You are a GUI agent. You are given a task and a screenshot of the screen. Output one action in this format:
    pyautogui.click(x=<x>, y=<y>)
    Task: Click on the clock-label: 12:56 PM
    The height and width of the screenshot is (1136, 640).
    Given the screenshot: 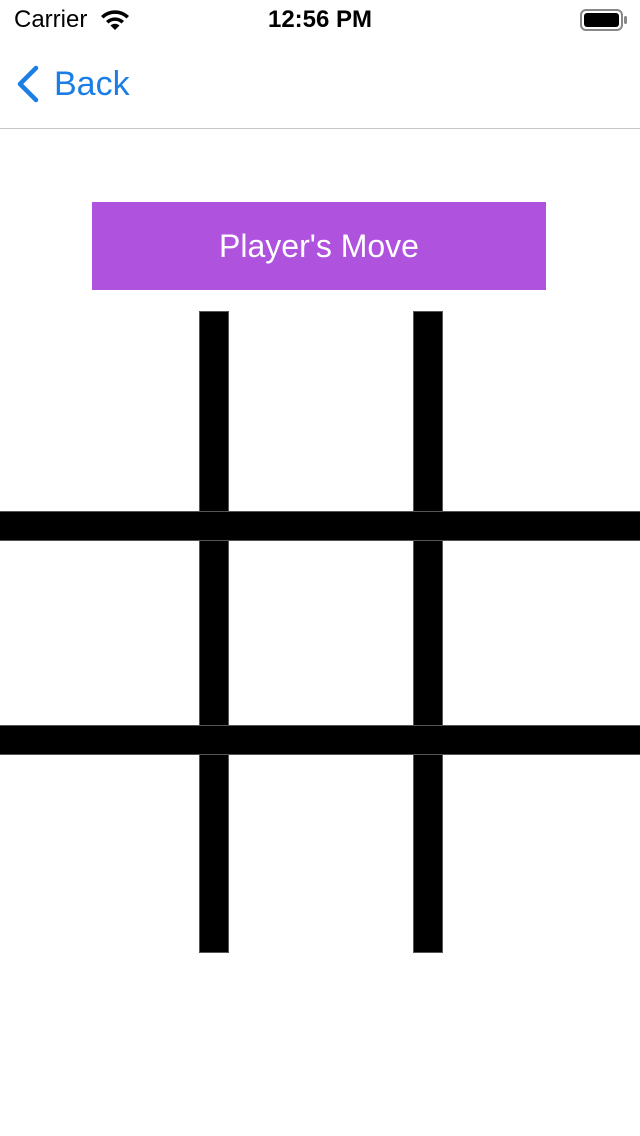 What is the action you would take?
    pyautogui.click(x=320, y=19)
    